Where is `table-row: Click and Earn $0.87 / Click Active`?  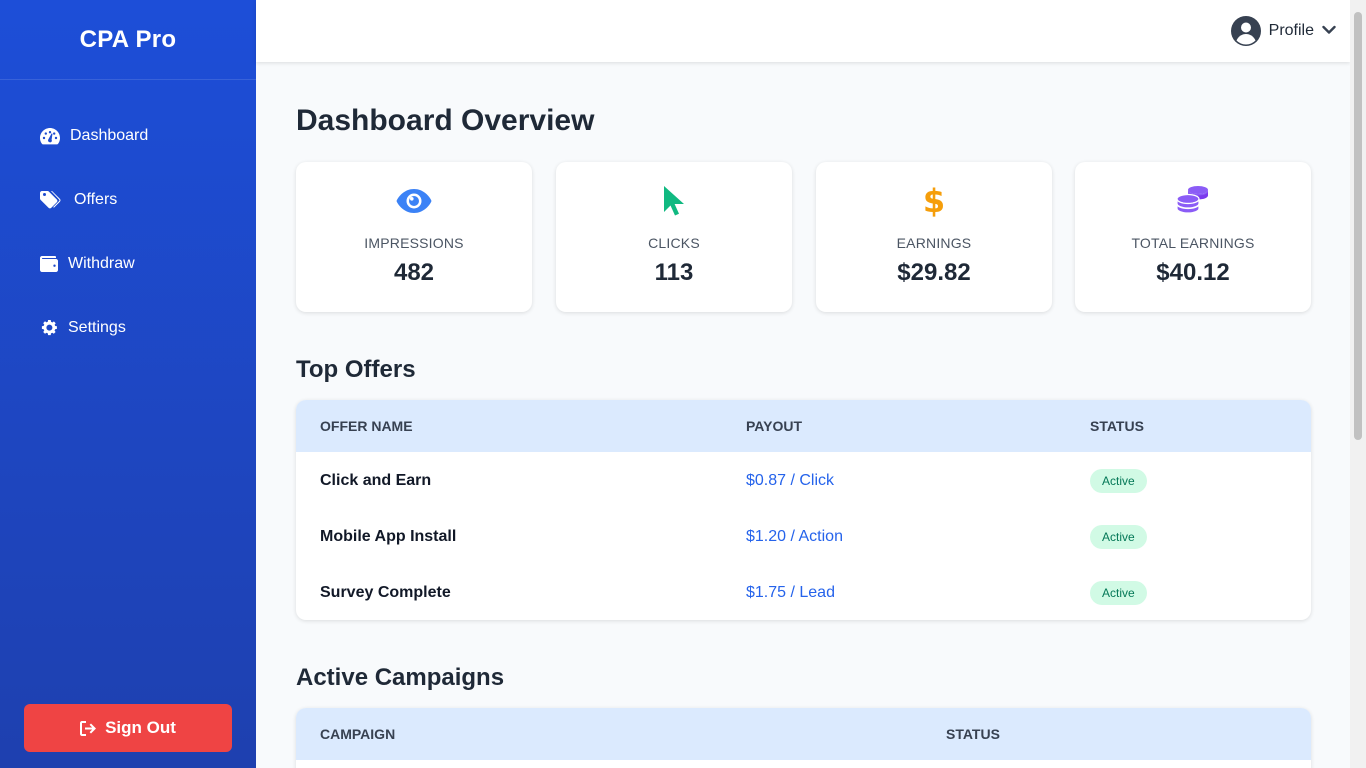 table-row: Click and Earn $0.87 / Click Active is located at coordinates (803, 480).